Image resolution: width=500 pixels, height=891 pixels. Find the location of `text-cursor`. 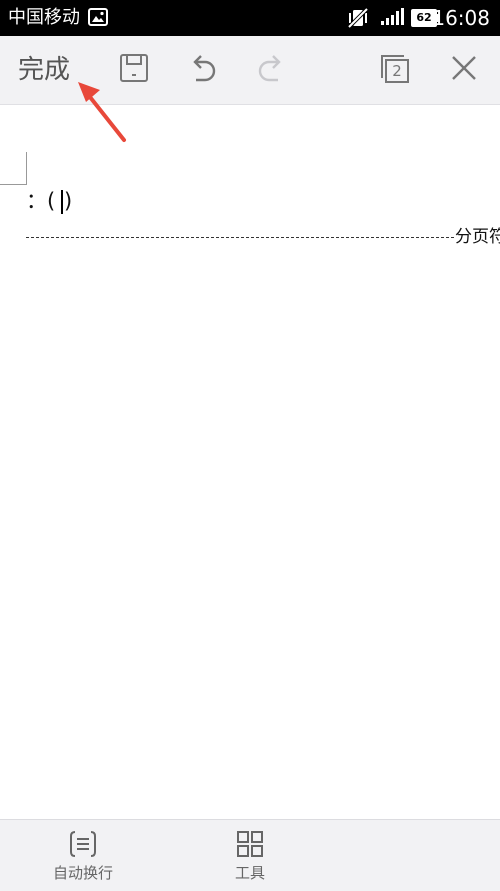

text-cursor is located at coordinates (62, 202).